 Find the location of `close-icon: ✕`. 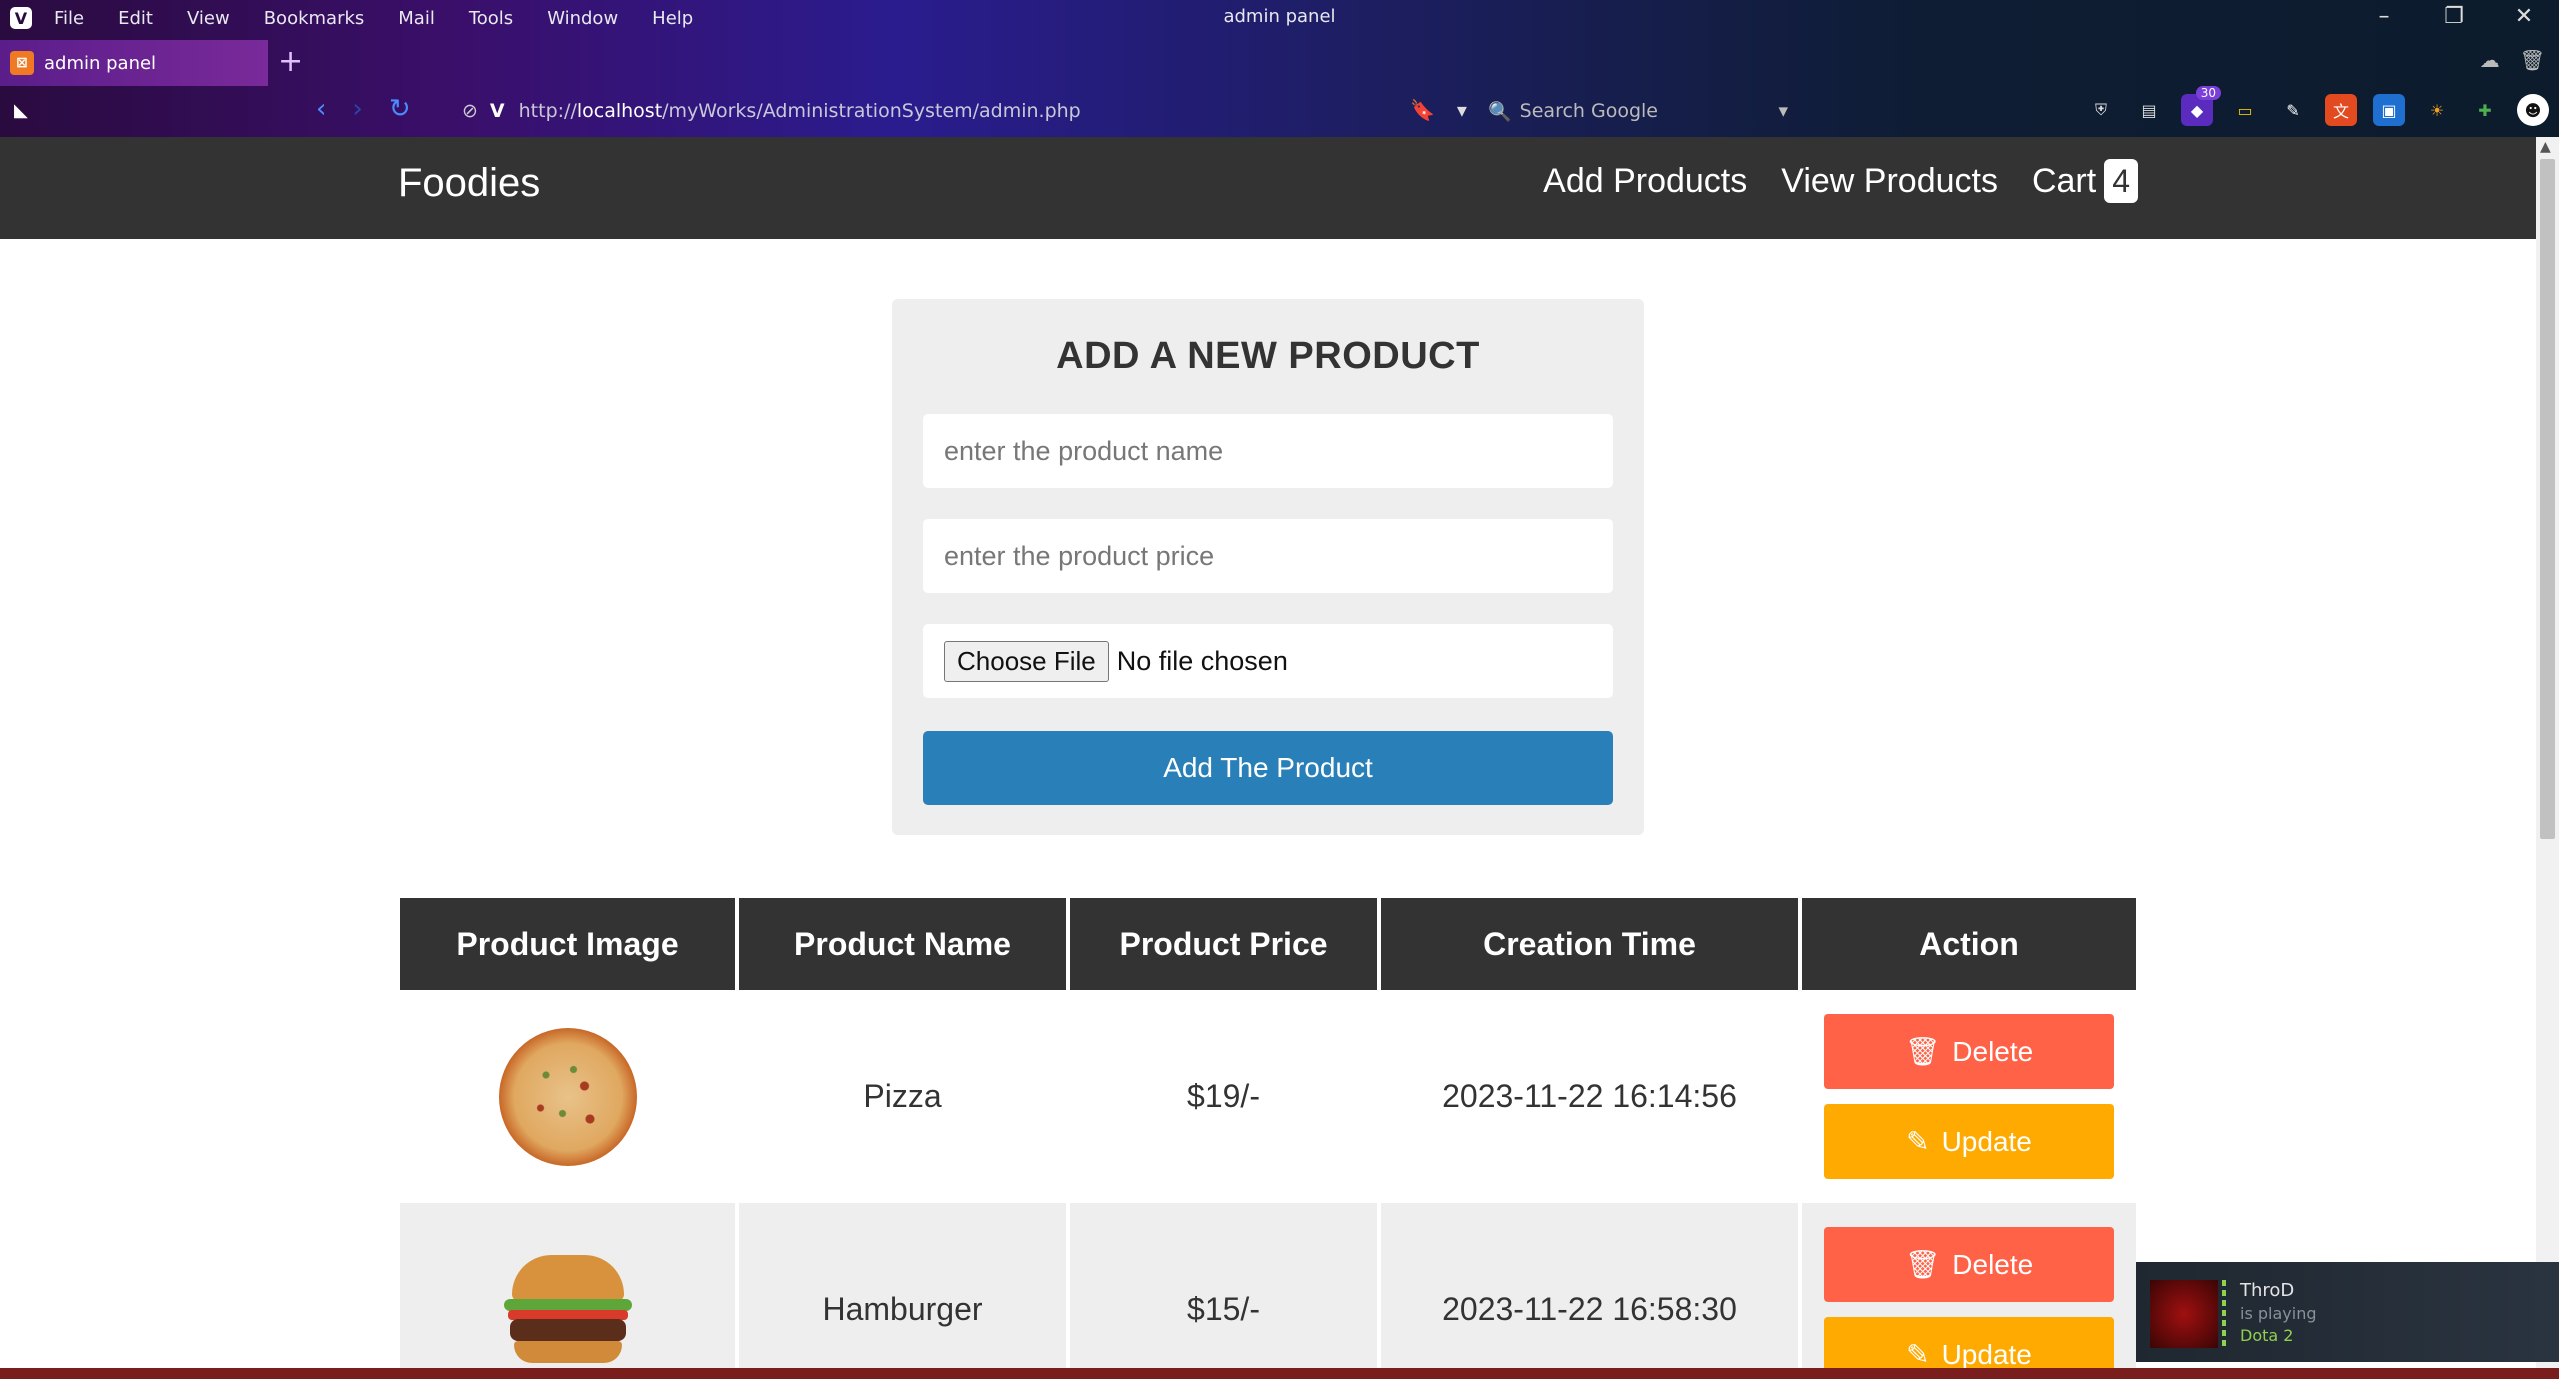

close-icon: ✕ is located at coordinates (2524, 16).